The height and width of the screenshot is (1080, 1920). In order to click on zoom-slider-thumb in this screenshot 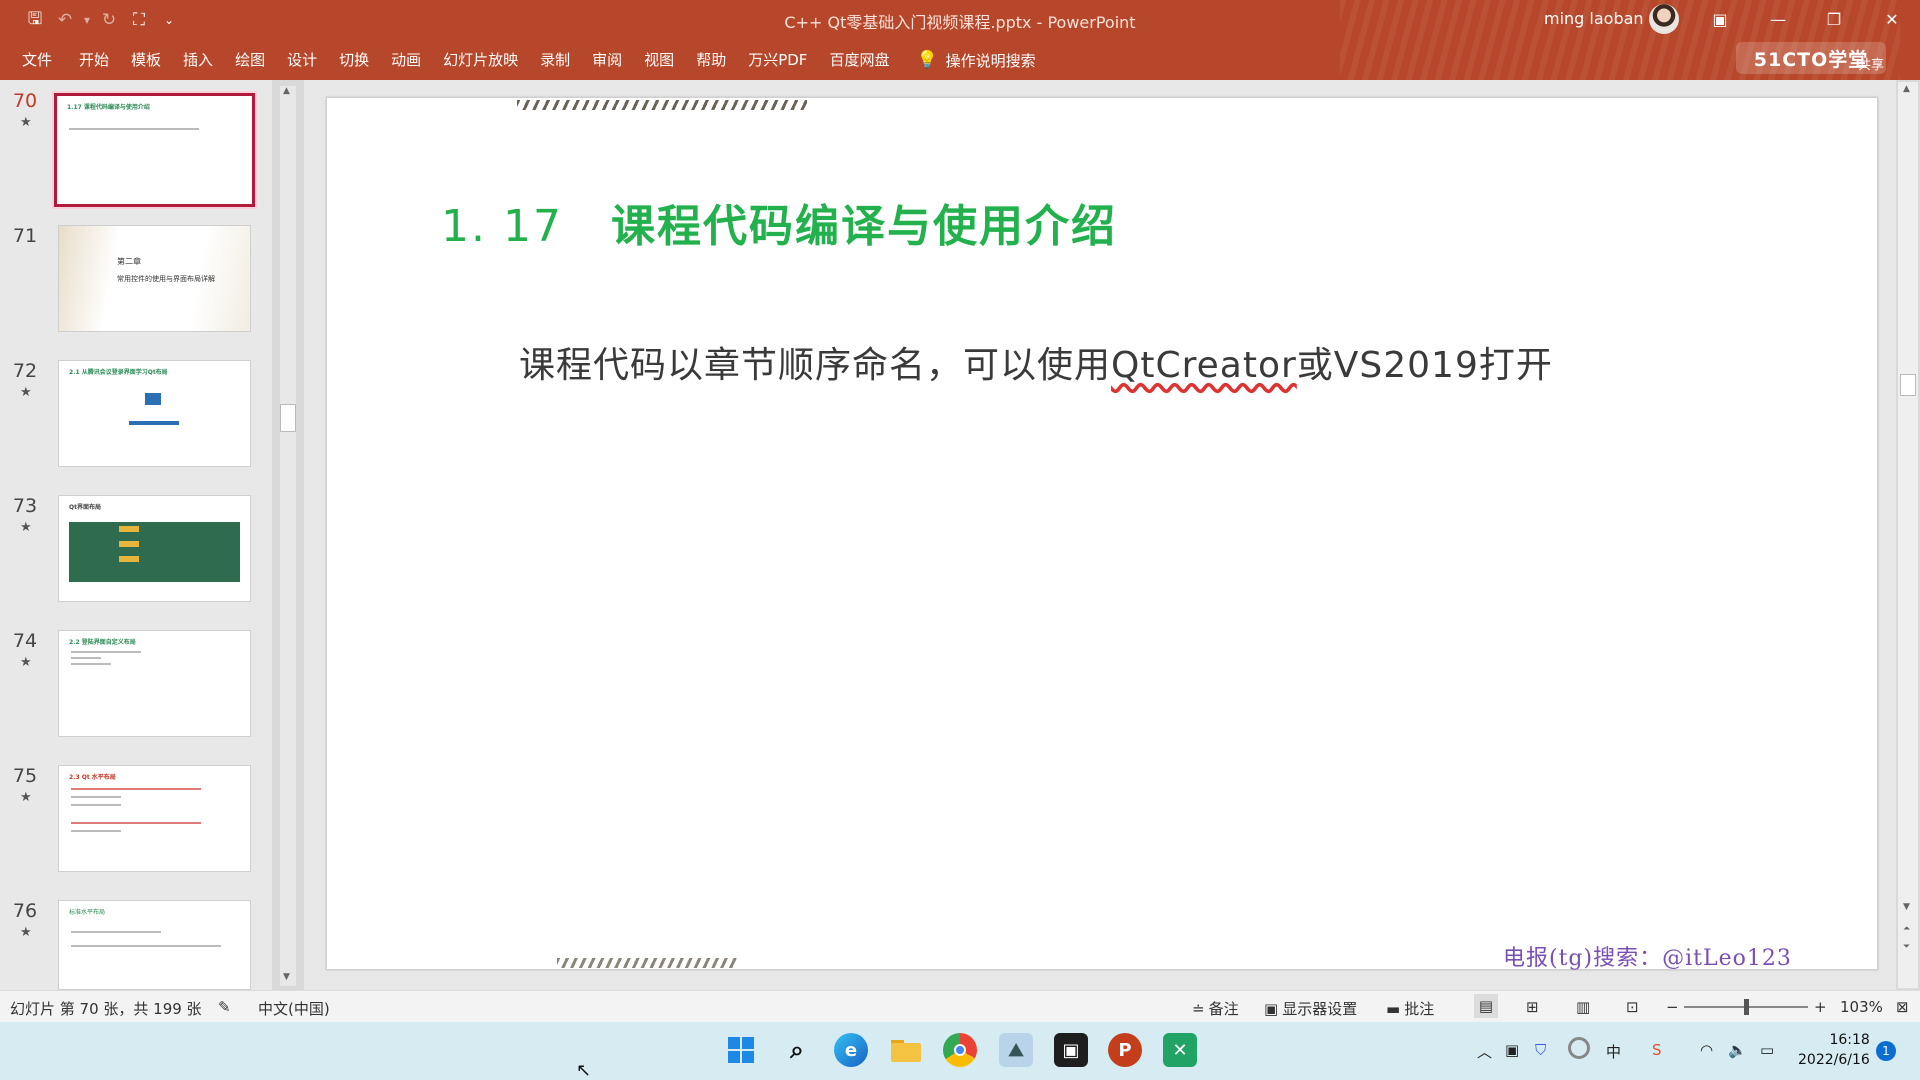, I will do `click(1746, 1007)`.